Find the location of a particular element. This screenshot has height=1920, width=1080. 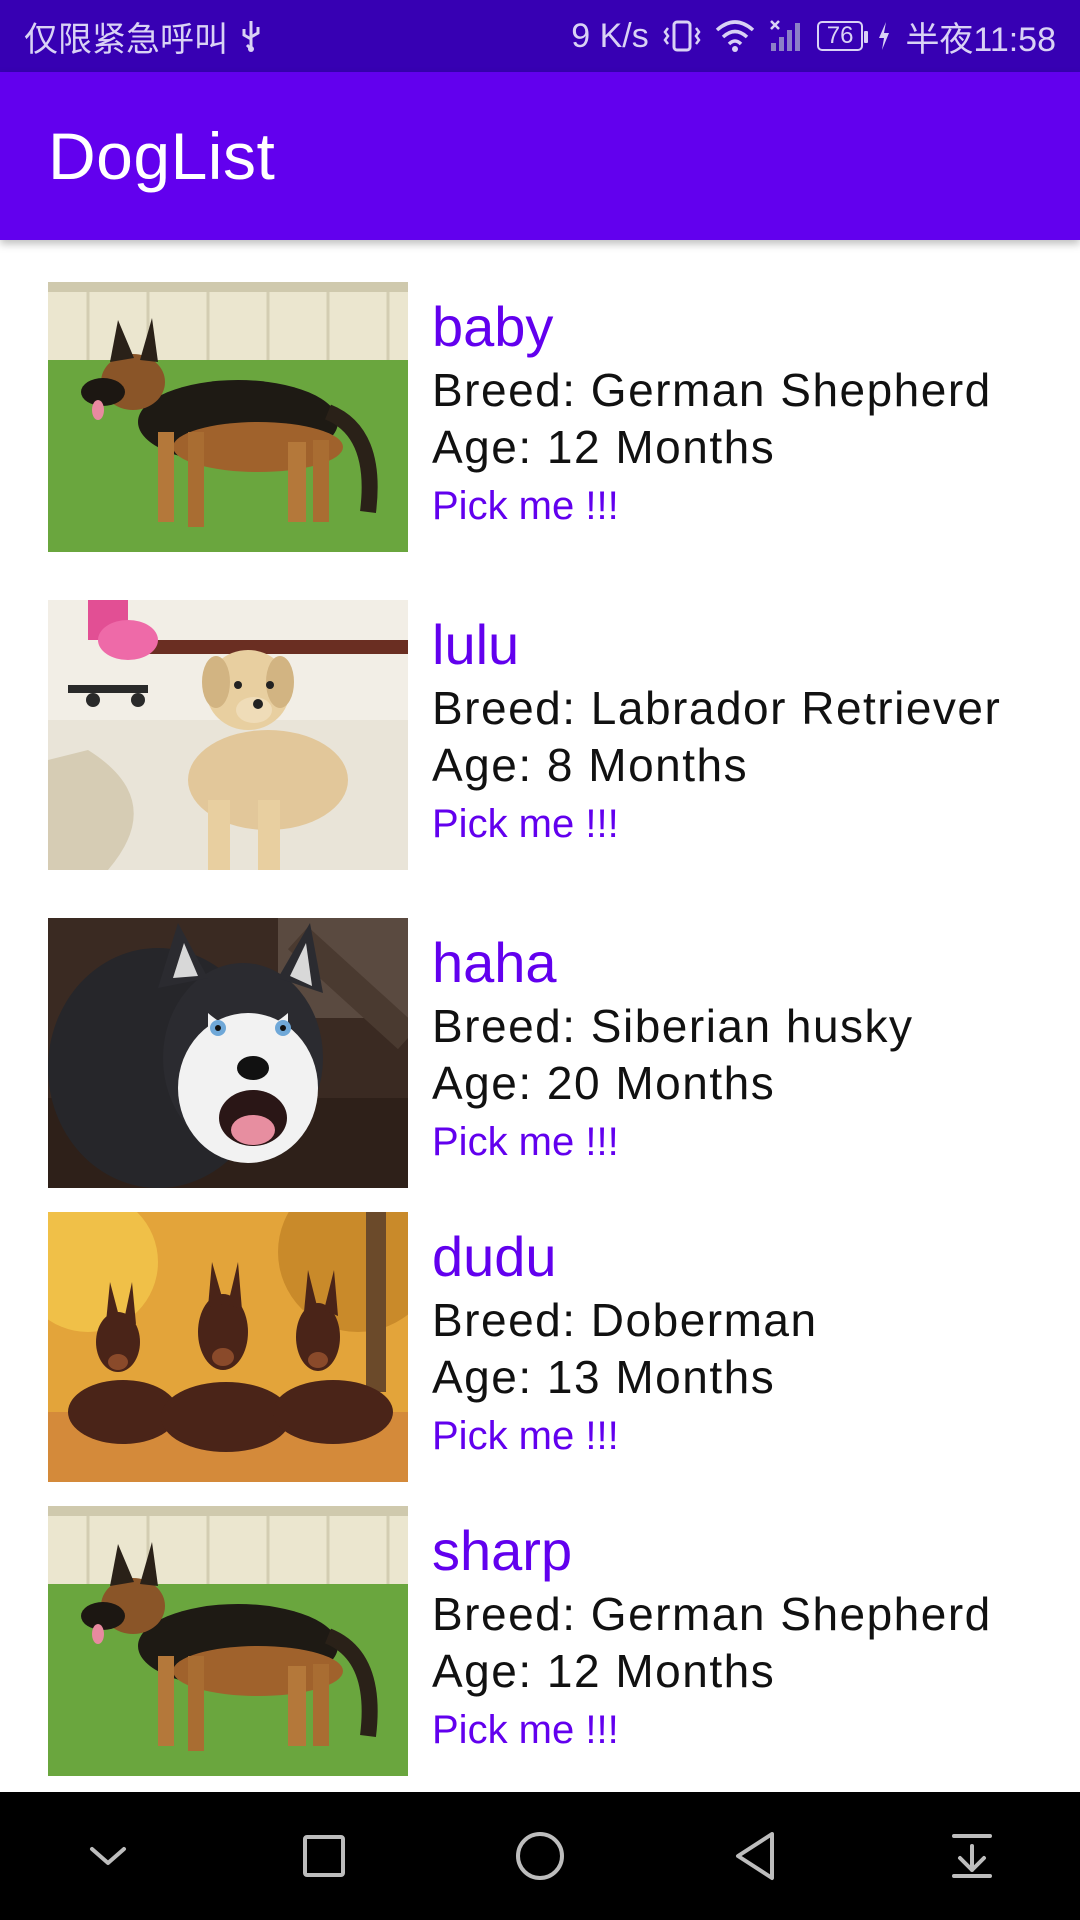

navigation-bar is located at coordinates (540, 1856).